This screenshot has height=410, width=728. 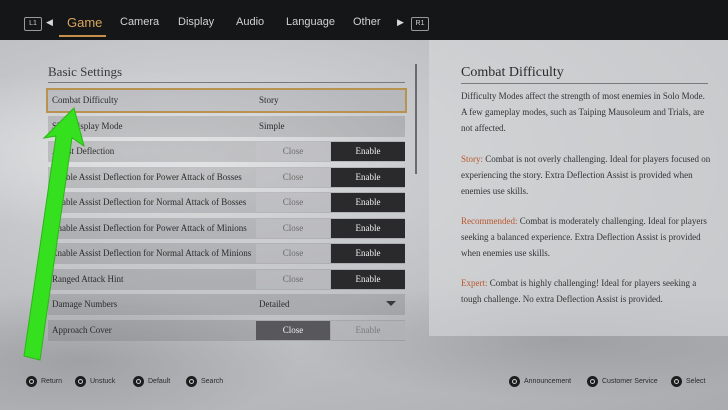 I want to click on tab-camera: Camera, so click(x=139, y=22).